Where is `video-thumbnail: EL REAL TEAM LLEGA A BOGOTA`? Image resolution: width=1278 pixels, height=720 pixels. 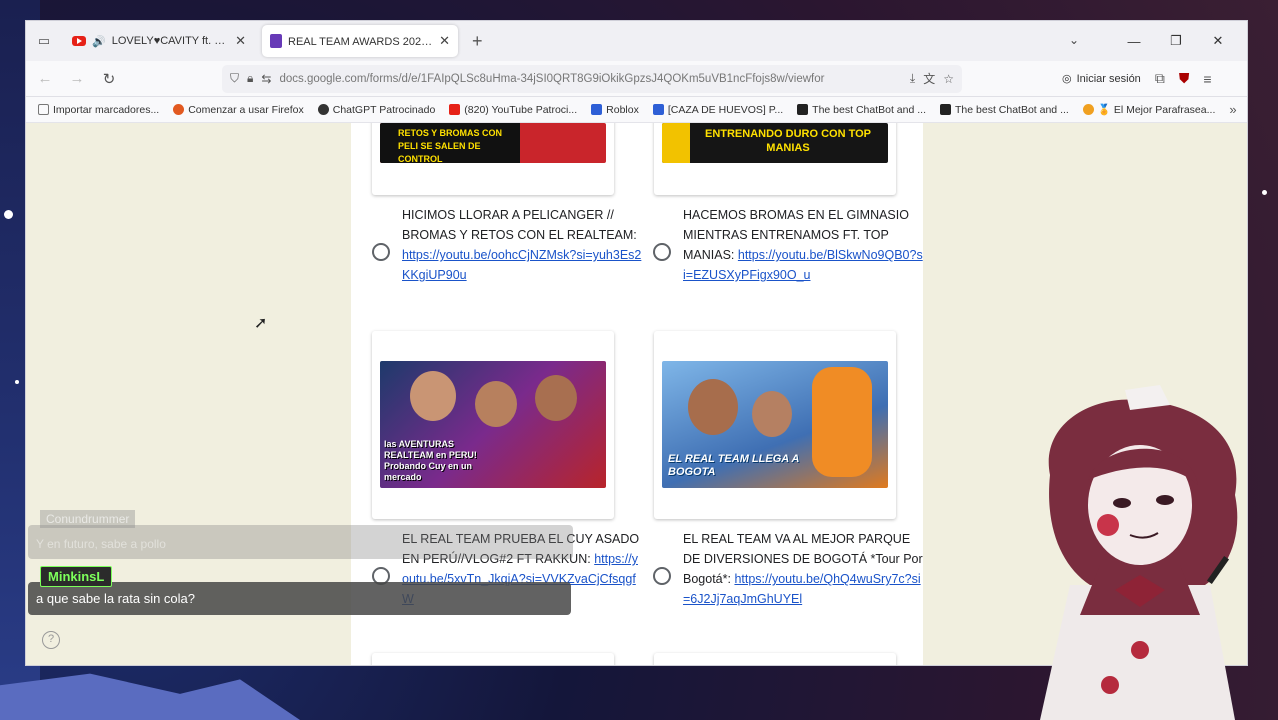 video-thumbnail: EL REAL TEAM LLEGA A BOGOTA is located at coordinates (775, 424).